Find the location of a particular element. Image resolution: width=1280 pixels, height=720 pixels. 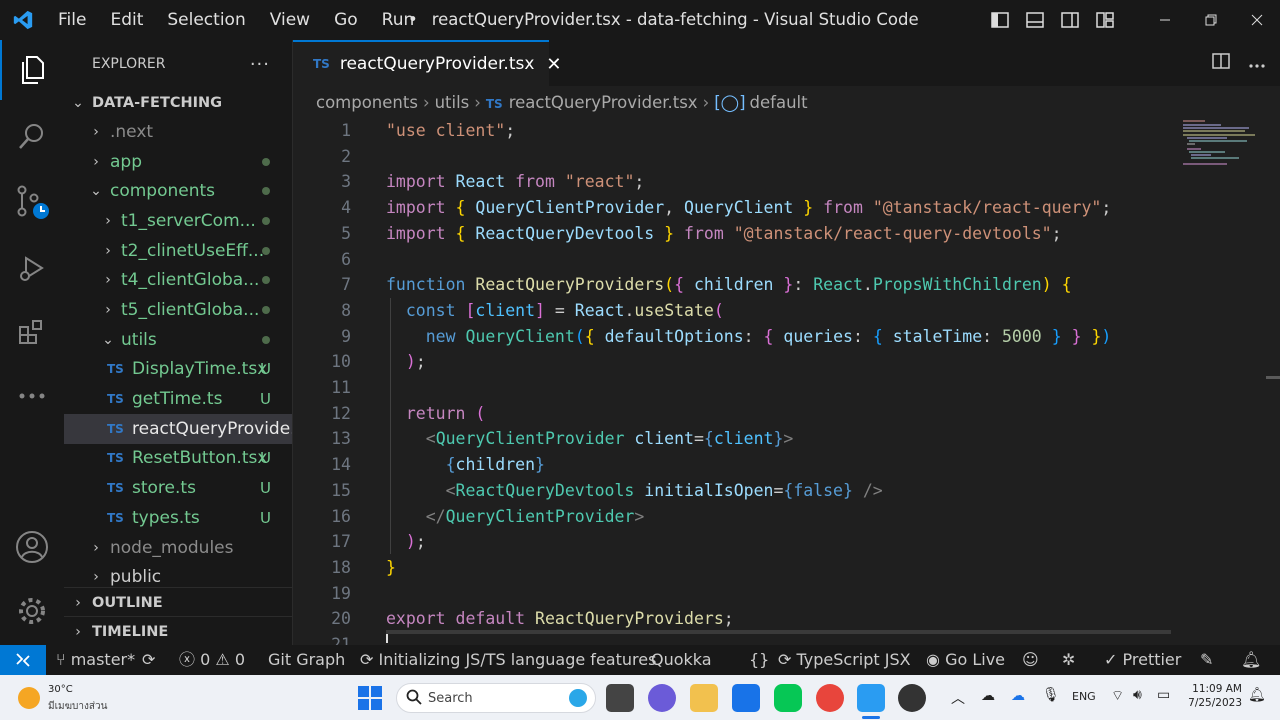

notifications-bell-icon: 🔔︎ is located at coordinates (1251, 660).